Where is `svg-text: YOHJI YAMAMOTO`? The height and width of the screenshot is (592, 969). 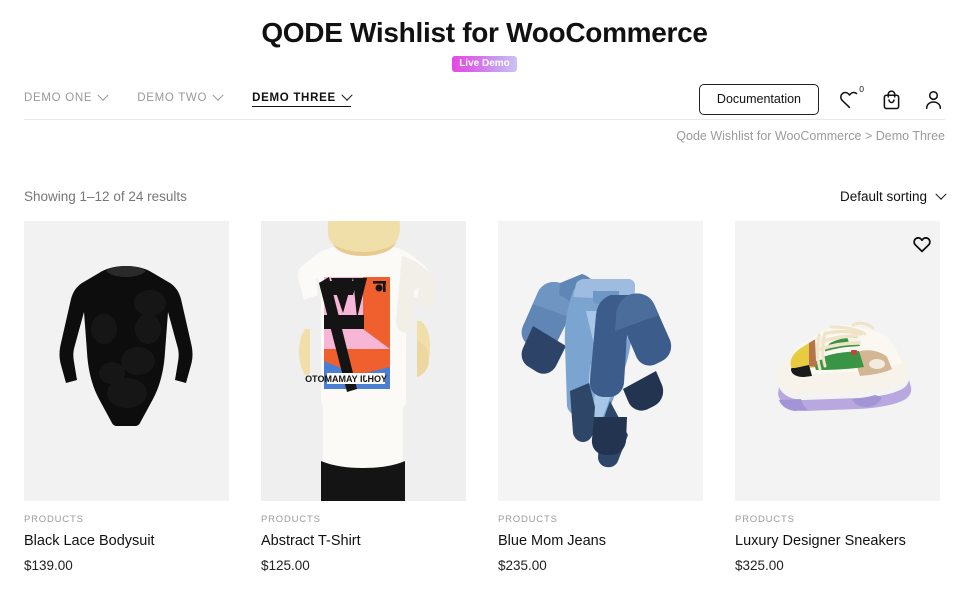
svg-text: YOHJI YAMAMOTO is located at coordinates (346, 379).